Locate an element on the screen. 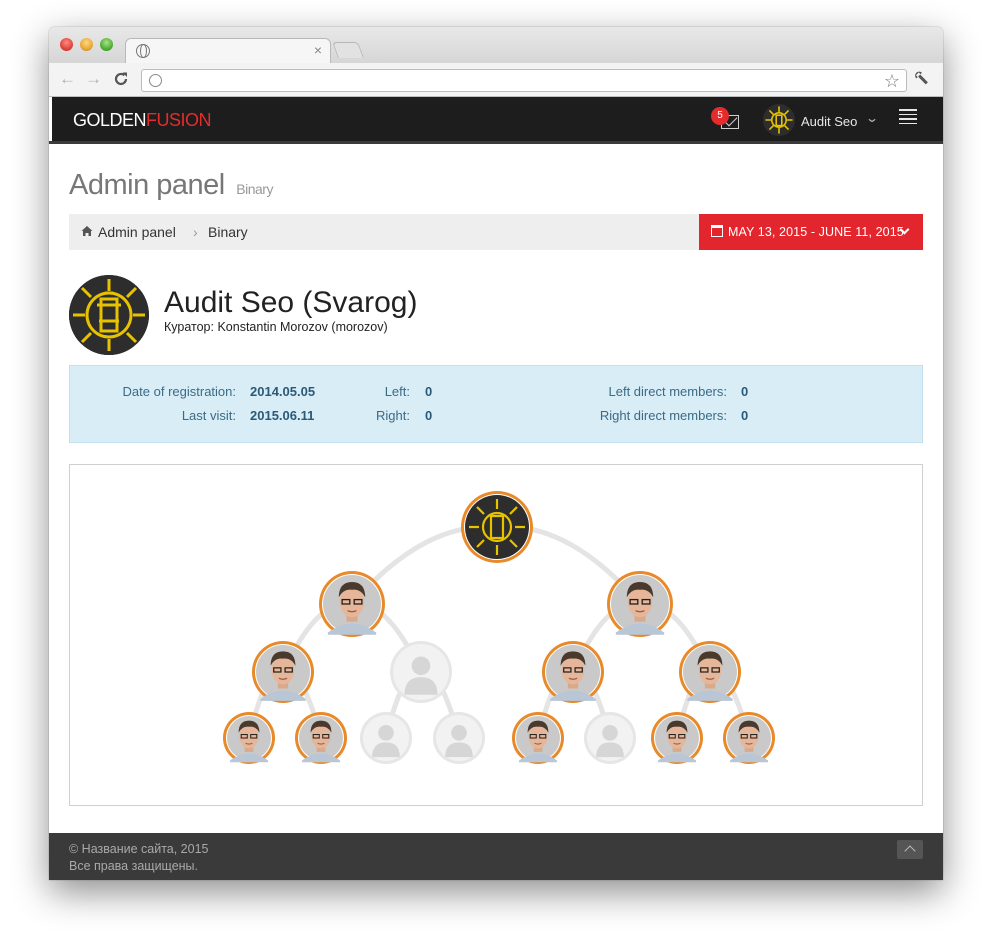  footer-rights: Все права защищены. is located at coordinates (134, 866).